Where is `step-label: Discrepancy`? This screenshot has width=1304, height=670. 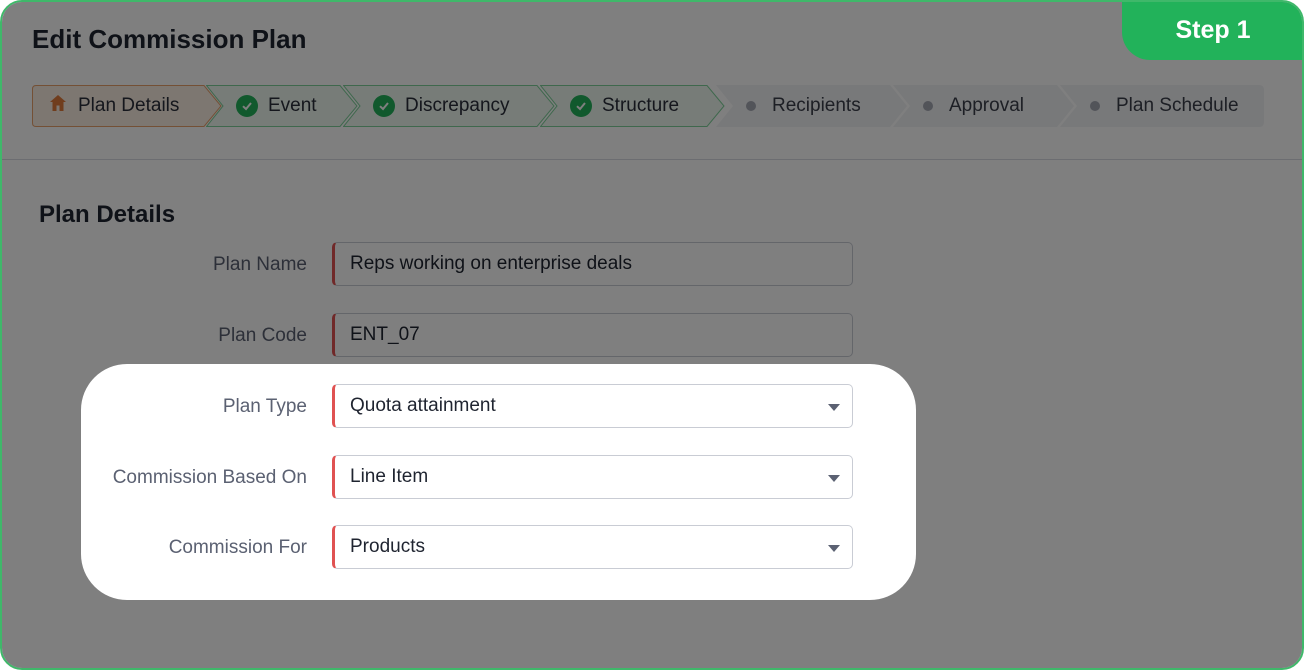
step-label: Discrepancy is located at coordinates (457, 105).